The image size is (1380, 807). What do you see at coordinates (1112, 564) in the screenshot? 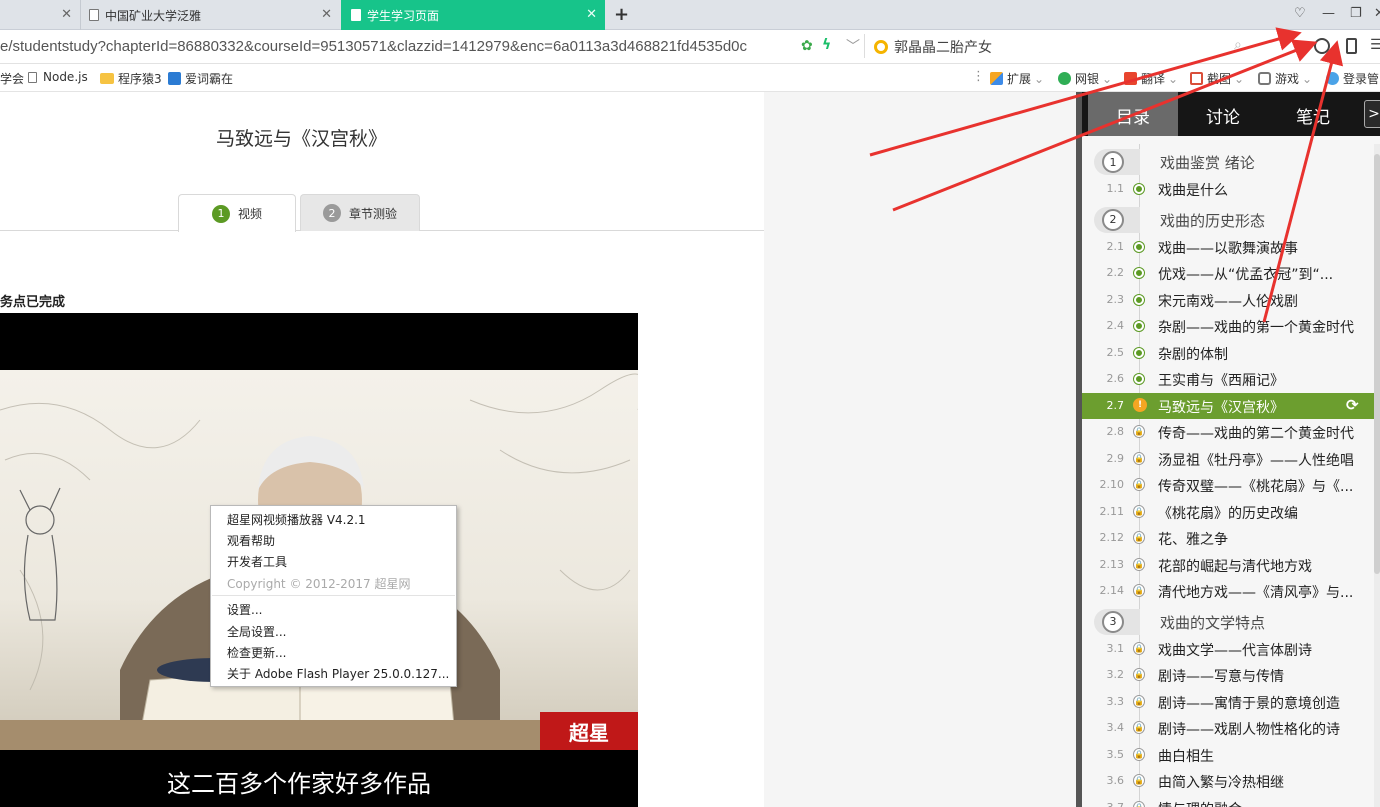
I see `item-number: 2.13` at bounding box center [1112, 564].